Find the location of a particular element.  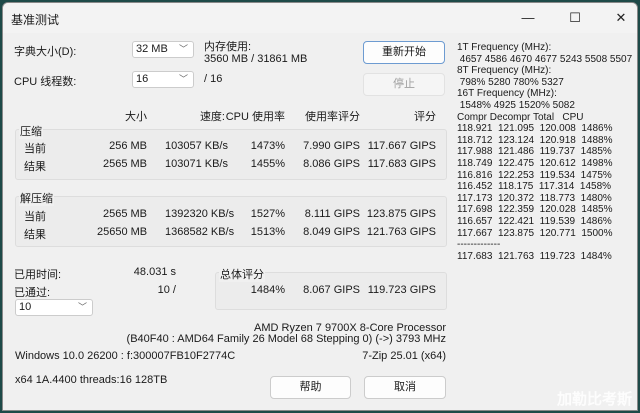

memory-label: 内存使用: is located at coordinates (228, 47).